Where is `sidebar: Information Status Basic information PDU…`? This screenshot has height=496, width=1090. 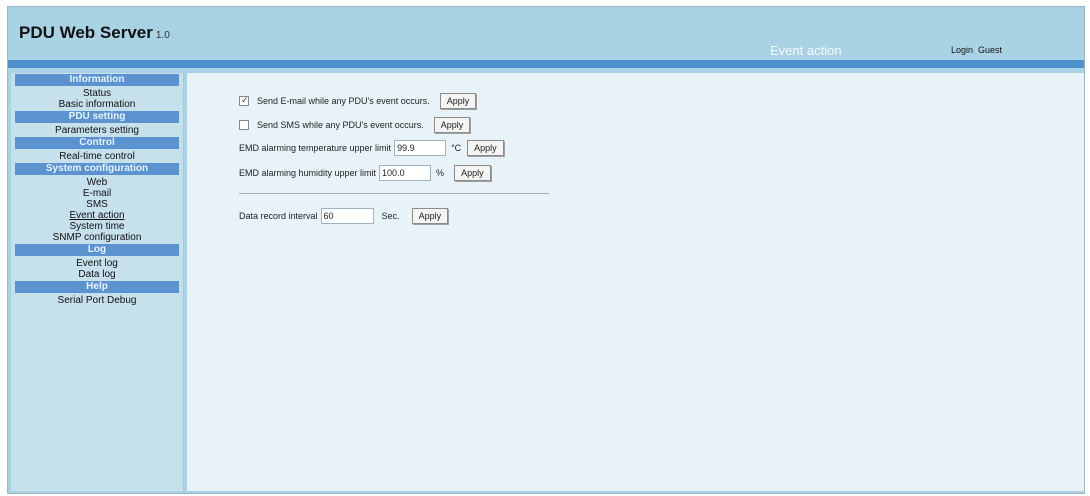
sidebar: Information Status Basic information PDU… is located at coordinates (97, 282).